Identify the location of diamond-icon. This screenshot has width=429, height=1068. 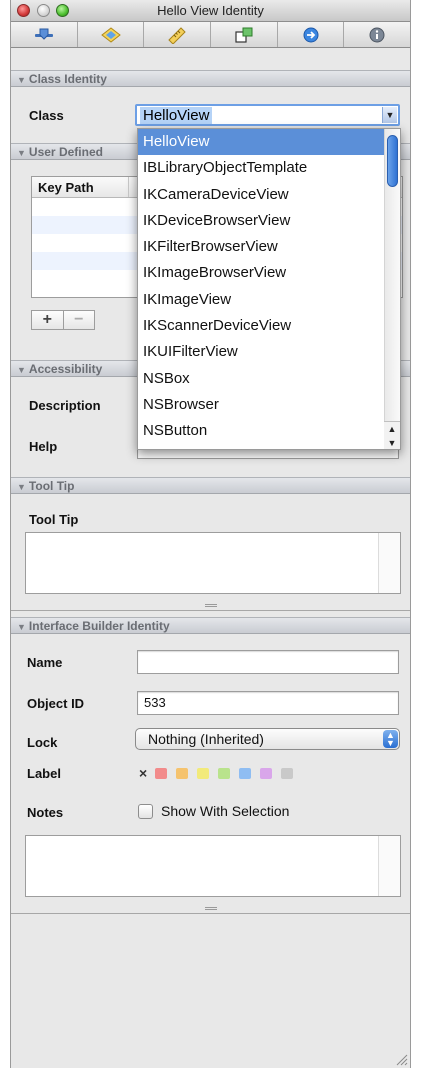
(110, 34).